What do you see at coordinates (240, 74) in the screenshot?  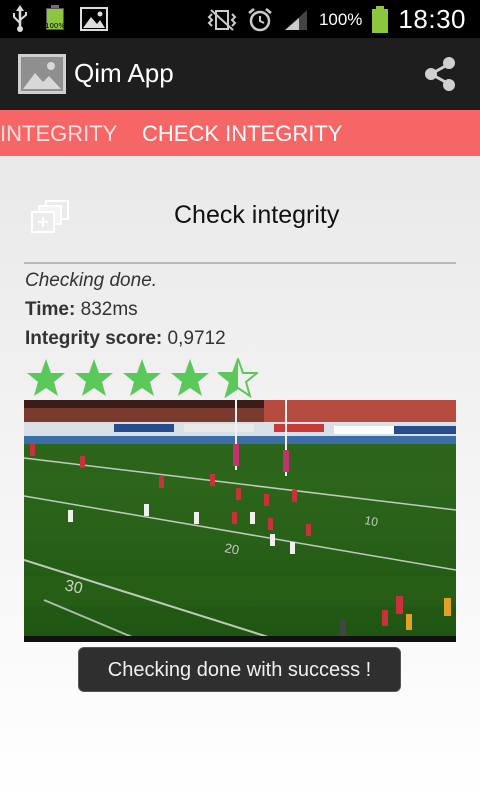 I see `action-bar: Qim App` at bounding box center [240, 74].